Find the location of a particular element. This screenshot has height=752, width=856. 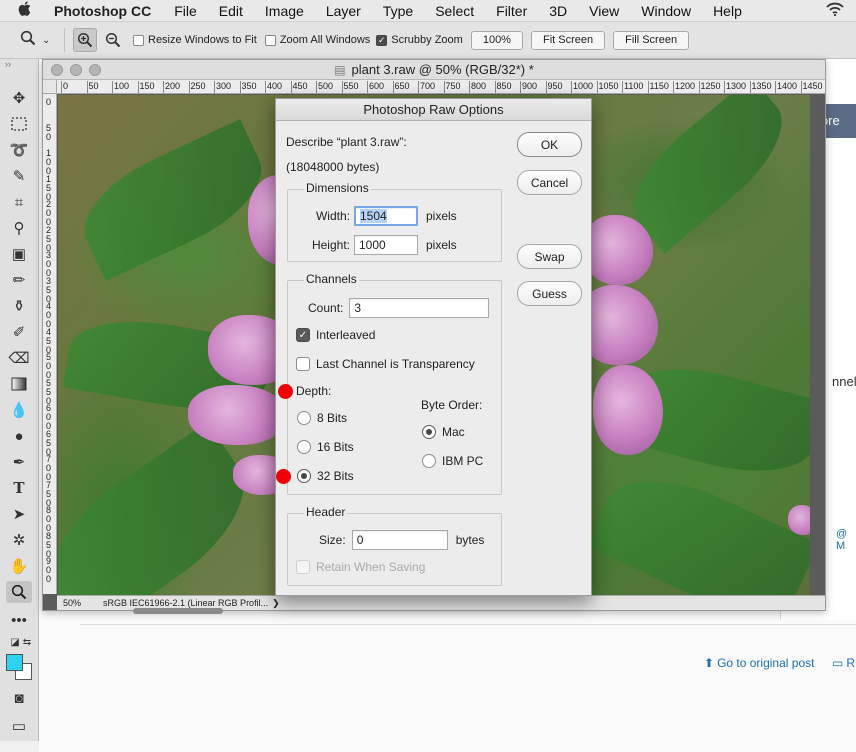

close-window-button is located at coordinates (57, 70).